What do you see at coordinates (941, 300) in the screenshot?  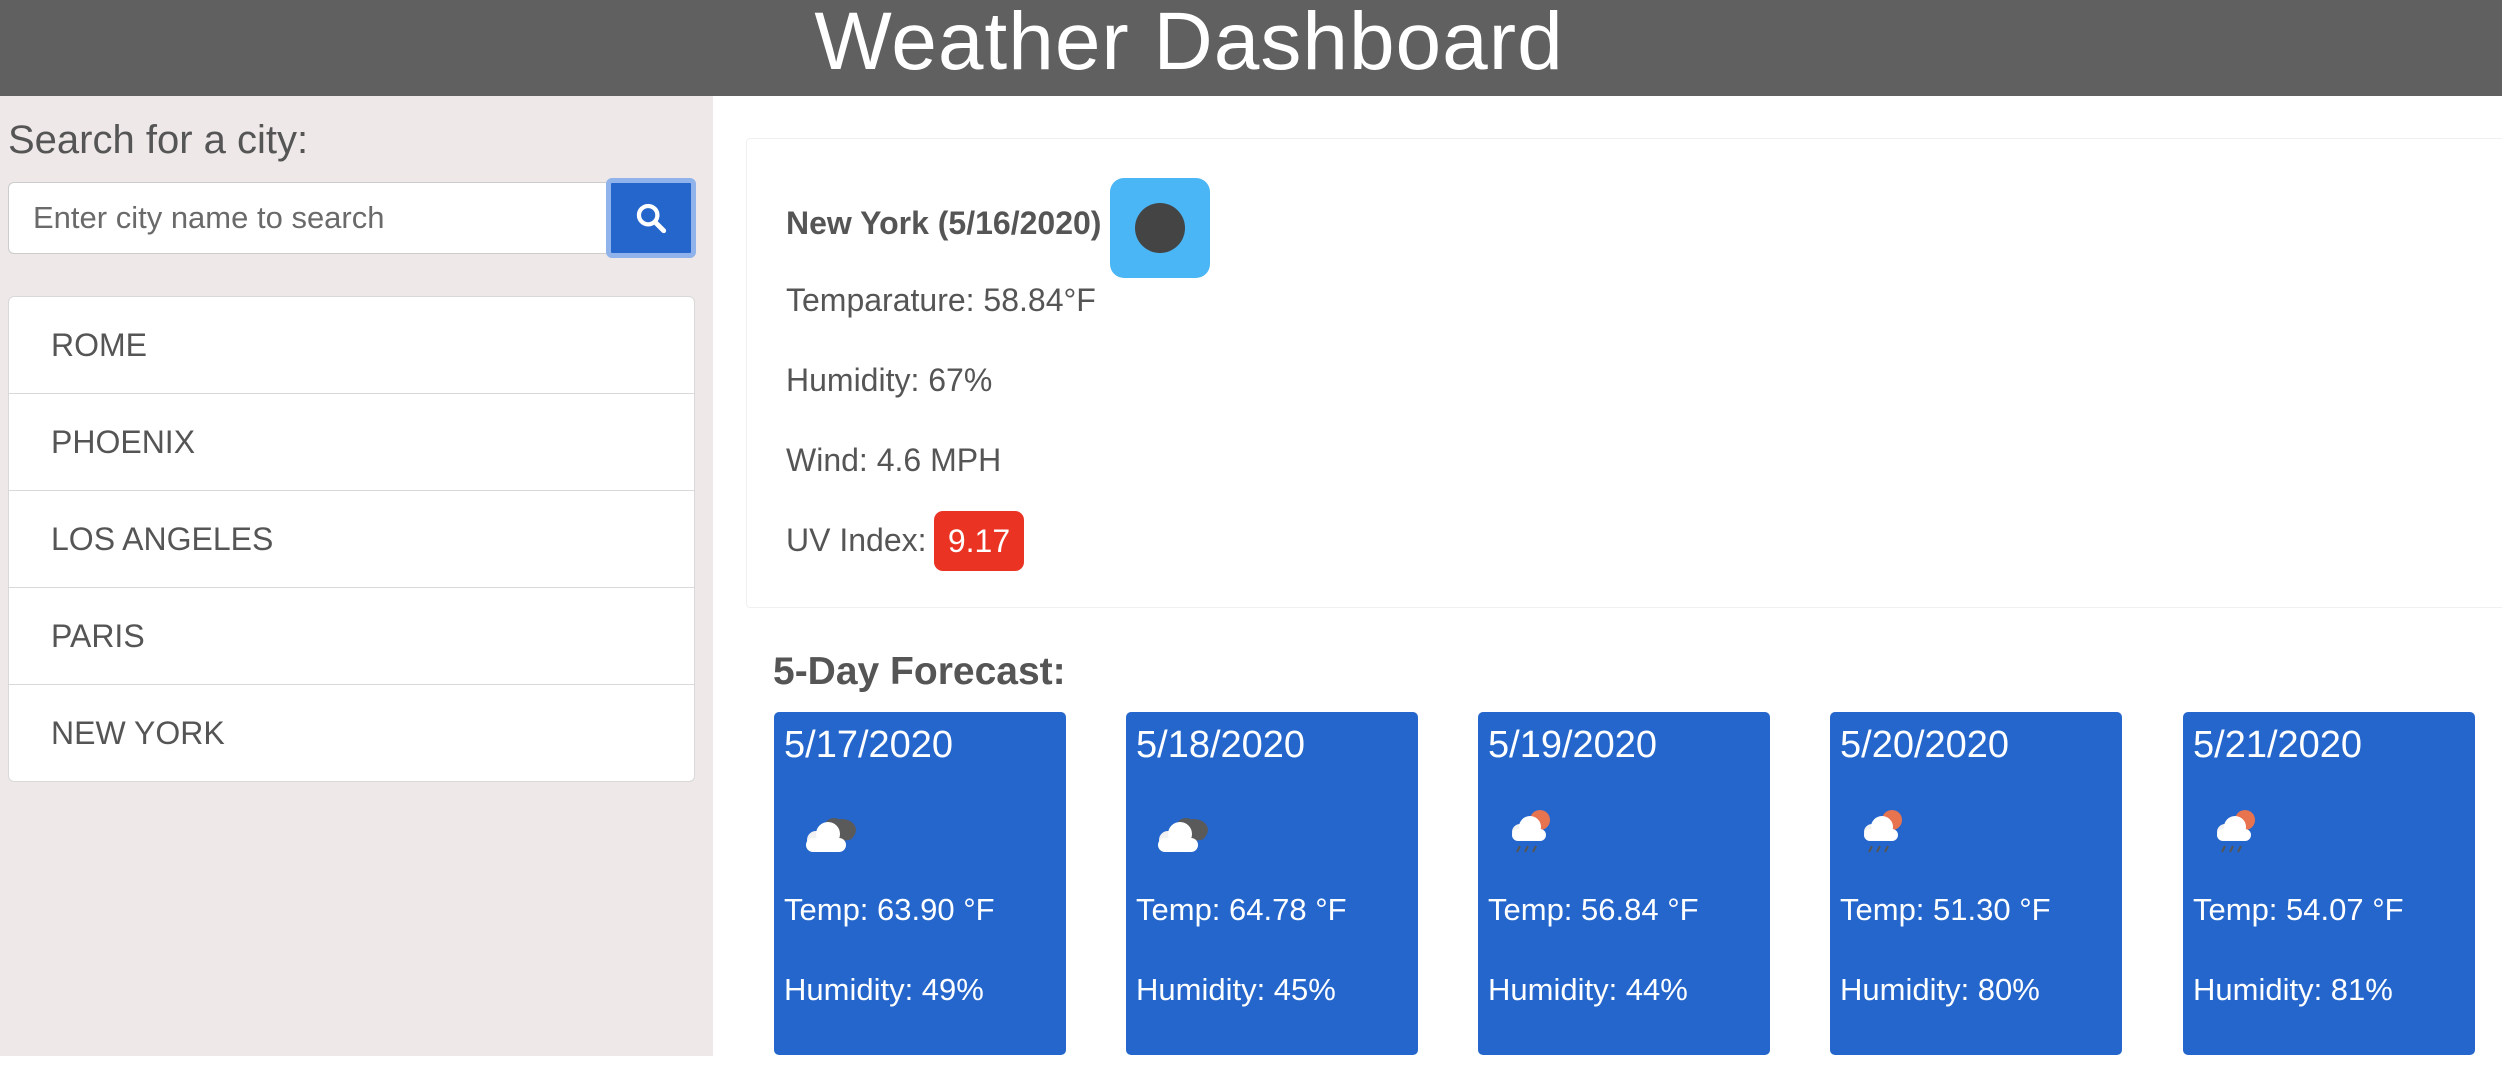 I see `current-temperature: Temparature: 58.84°F` at bounding box center [941, 300].